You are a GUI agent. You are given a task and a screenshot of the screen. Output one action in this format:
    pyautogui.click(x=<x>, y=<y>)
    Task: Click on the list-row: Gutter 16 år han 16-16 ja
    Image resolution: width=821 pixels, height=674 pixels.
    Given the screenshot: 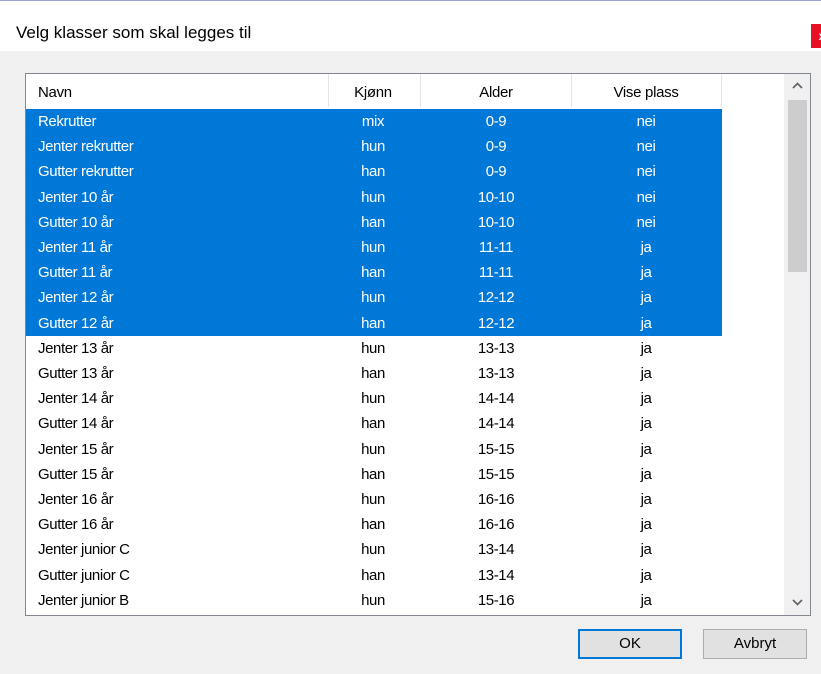 What is the action you would take?
    pyautogui.click(x=374, y=524)
    